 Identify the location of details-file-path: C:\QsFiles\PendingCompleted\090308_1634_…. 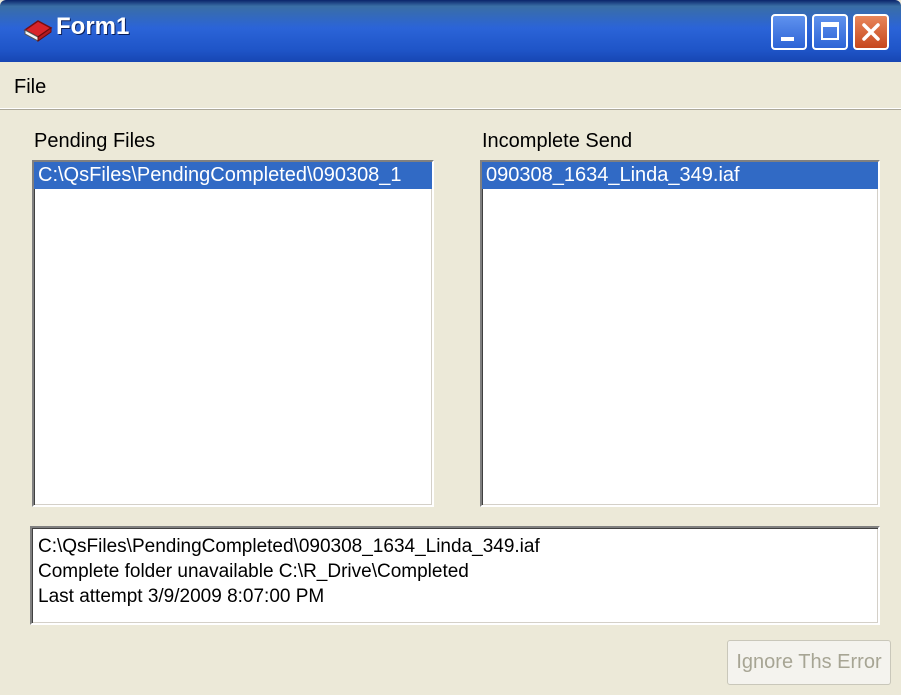
(289, 546).